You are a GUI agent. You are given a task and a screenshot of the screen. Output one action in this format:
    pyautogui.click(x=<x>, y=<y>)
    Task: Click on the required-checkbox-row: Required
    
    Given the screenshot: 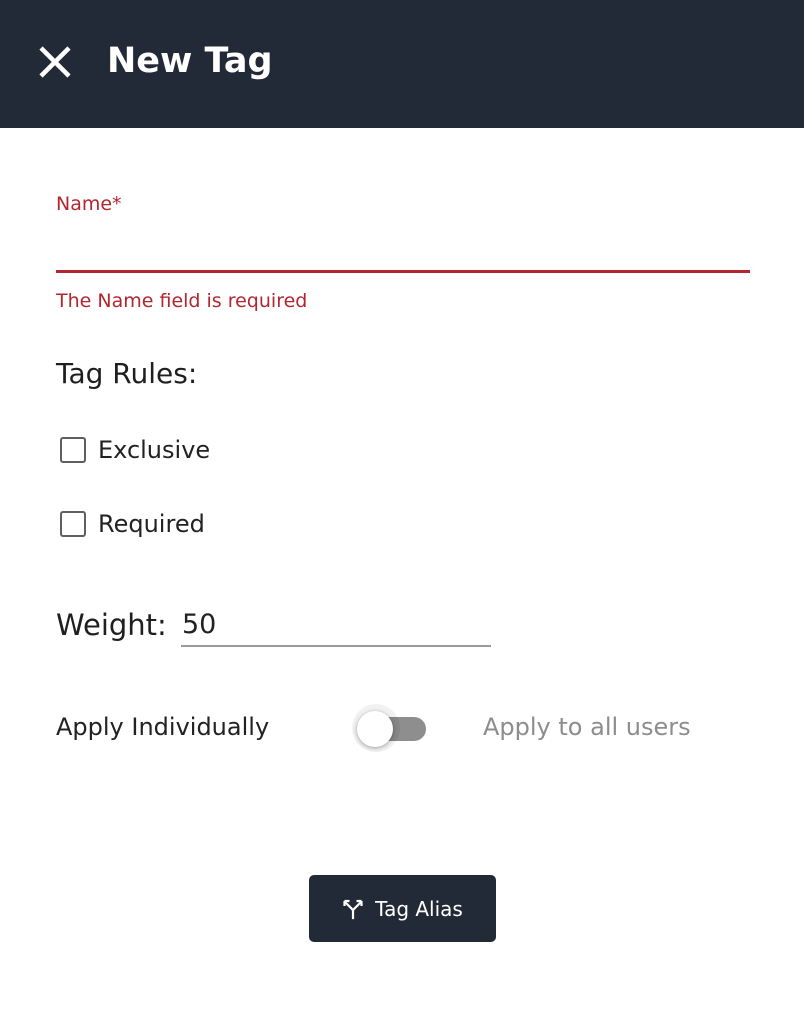 What is the action you would take?
    pyautogui.click(x=131, y=524)
    